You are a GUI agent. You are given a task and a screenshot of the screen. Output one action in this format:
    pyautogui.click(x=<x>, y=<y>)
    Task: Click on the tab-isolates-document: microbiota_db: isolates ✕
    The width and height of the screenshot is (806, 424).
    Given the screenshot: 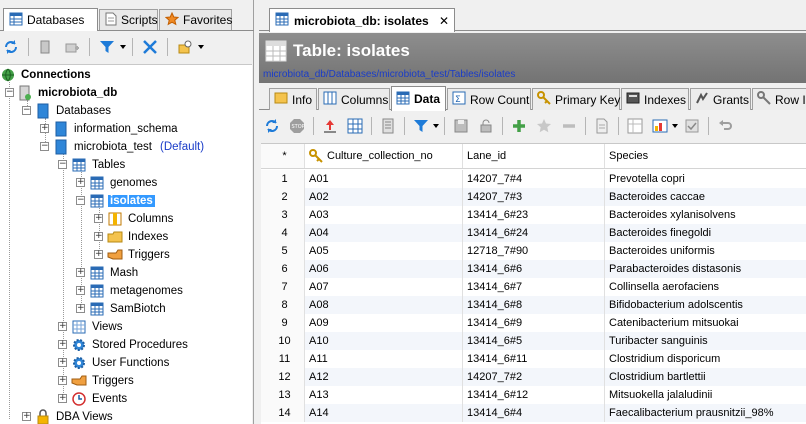 What is the action you would take?
    pyautogui.click(x=362, y=20)
    